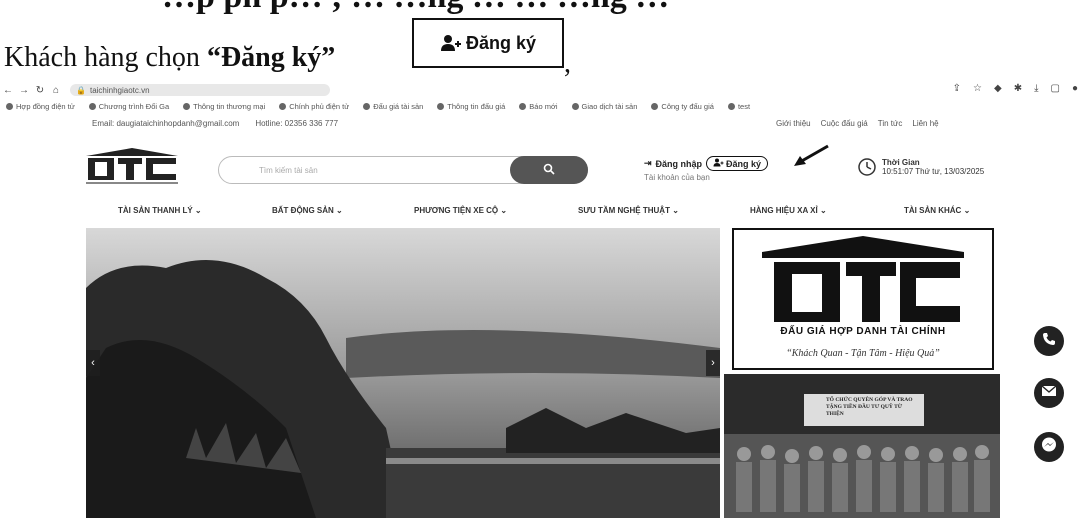 The height and width of the screenshot is (518, 1084). What do you see at coordinates (998, 88) in the screenshot?
I see `extension-icon: ◆` at bounding box center [998, 88].